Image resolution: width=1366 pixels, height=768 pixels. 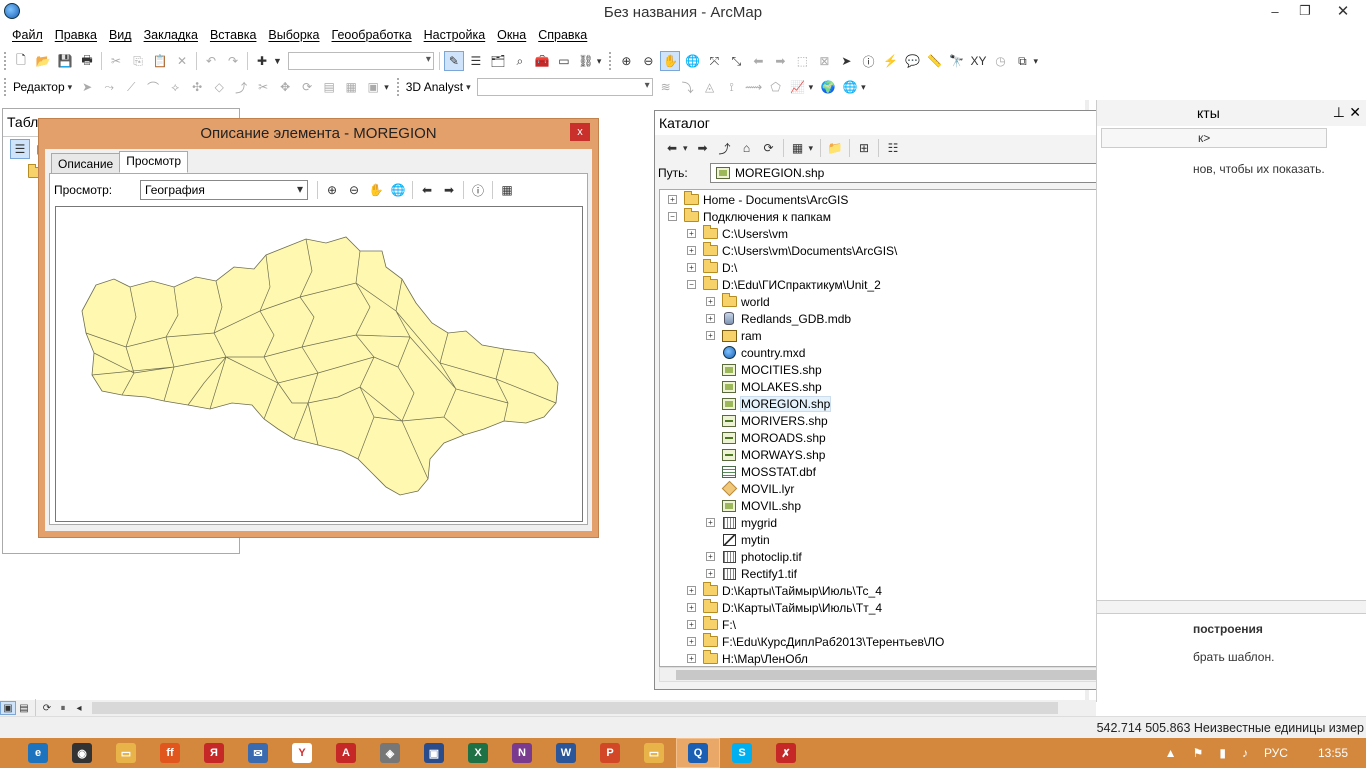 I want to click on menu-windows: Окна, so click(x=511, y=36).